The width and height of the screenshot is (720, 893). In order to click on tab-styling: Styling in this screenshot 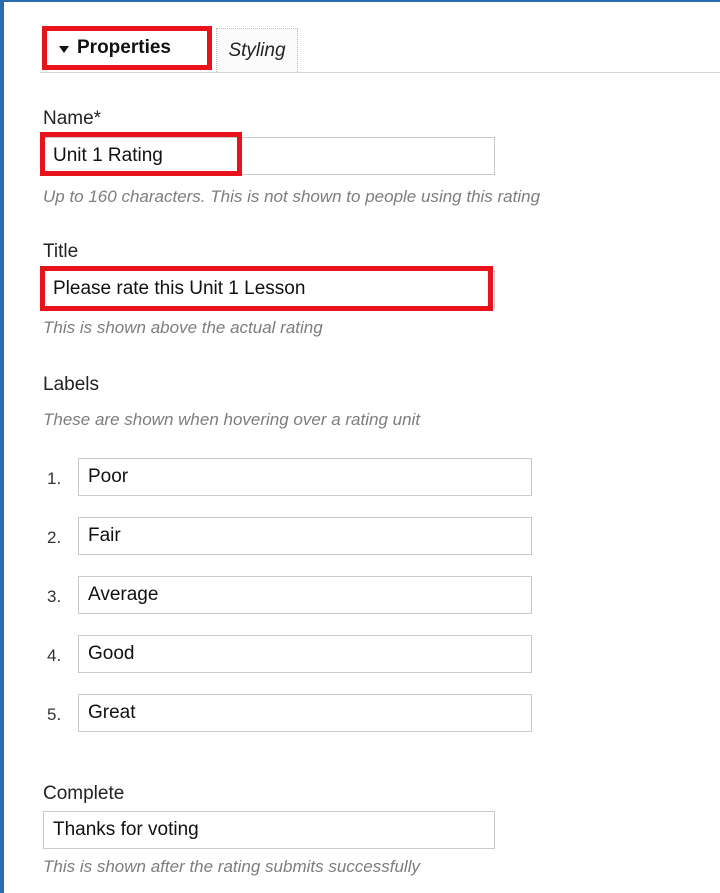, I will do `click(257, 50)`.